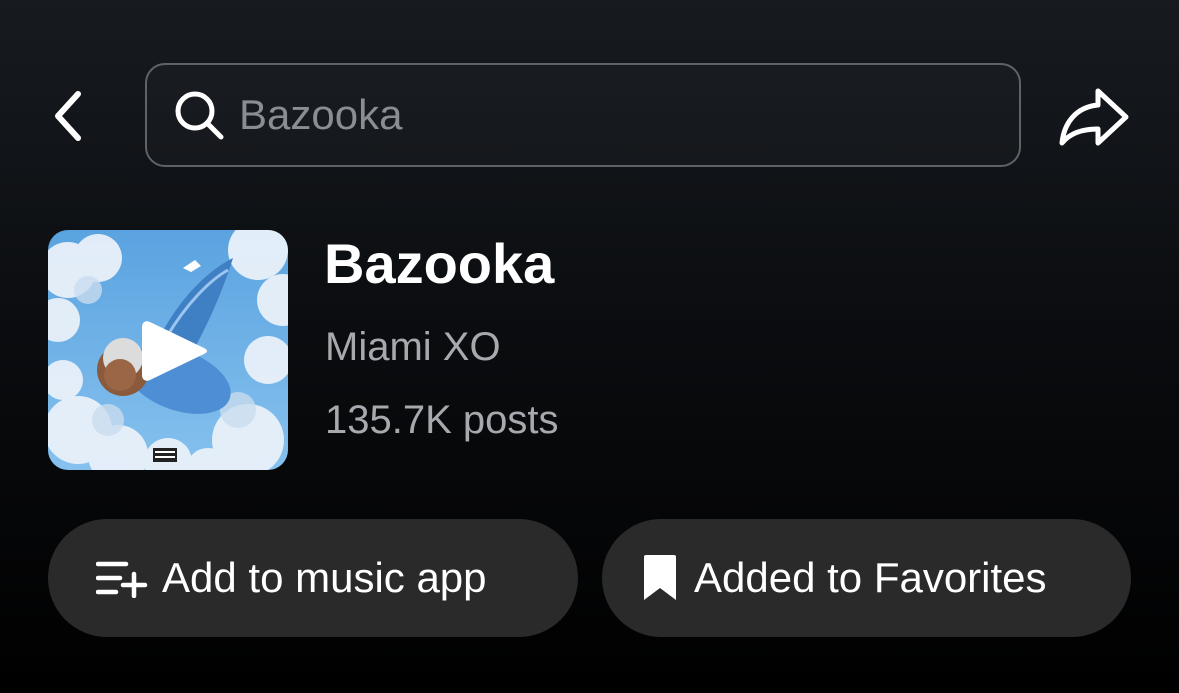 The width and height of the screenshot is (1179, 693). Describe the element at coordinates (122, 578) in the screenshot. I see `playlist-add-icon` at that location.